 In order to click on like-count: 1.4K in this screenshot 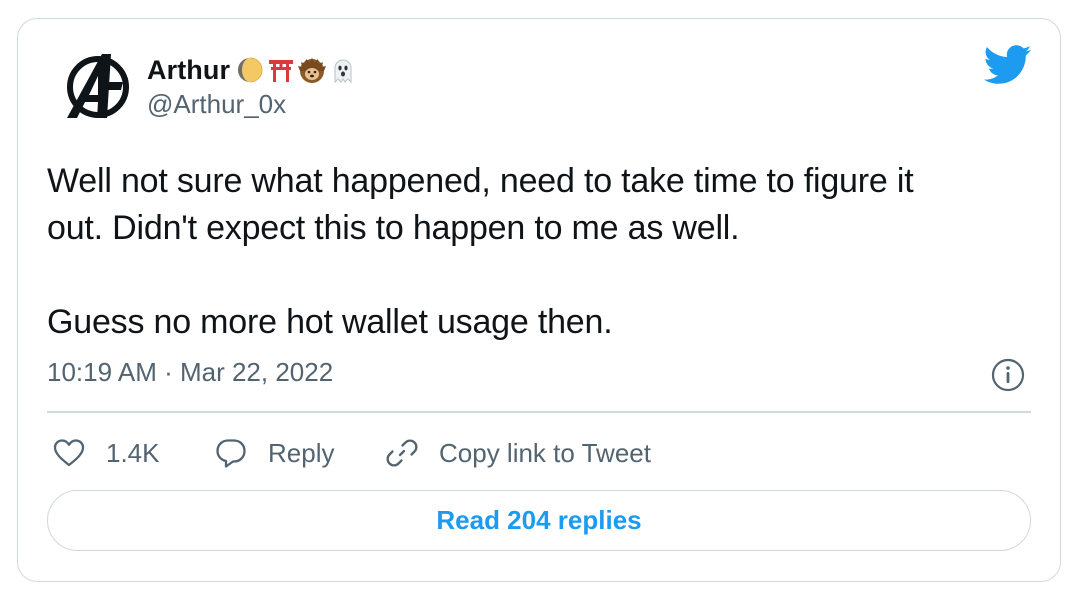, I will do `click(133, 452)`.